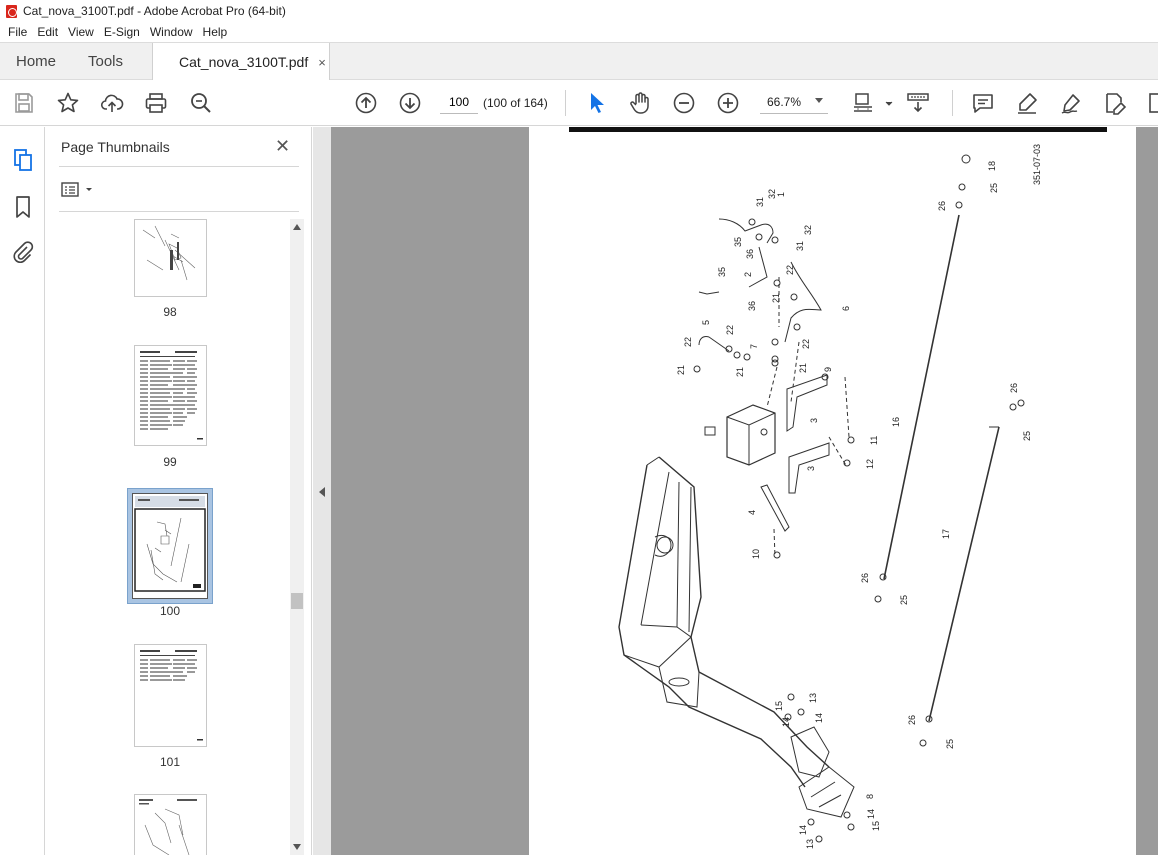 The height and width of the screenshot is (855, 1158). What do you see at coordinates (1152, 103) in the screenshot?
I see `more-tools-icon` at bounding box center [1152, 103].